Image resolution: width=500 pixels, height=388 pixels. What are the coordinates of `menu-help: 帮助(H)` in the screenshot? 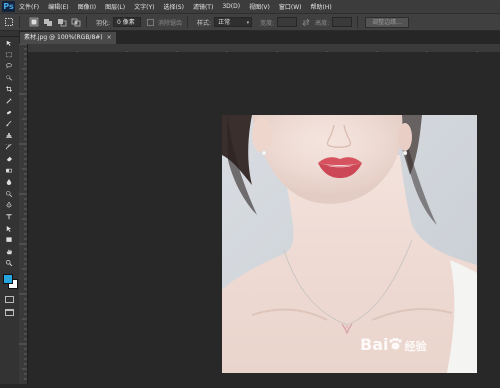 It's located at (321, 6).